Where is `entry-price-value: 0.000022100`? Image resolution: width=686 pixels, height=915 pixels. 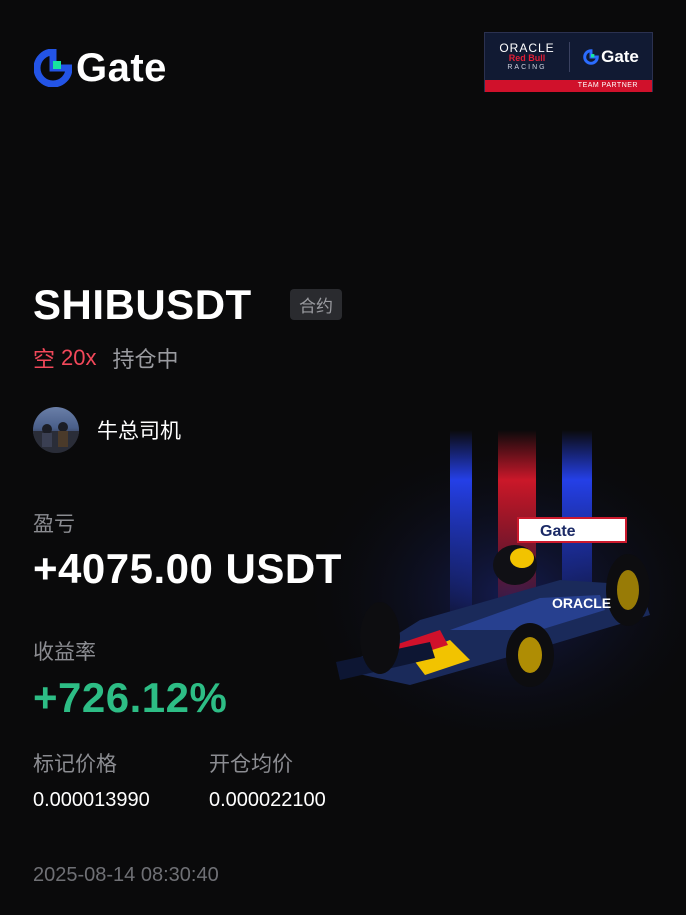 entry-price-value: 0.000022100 is located at coordinates (267, 800).